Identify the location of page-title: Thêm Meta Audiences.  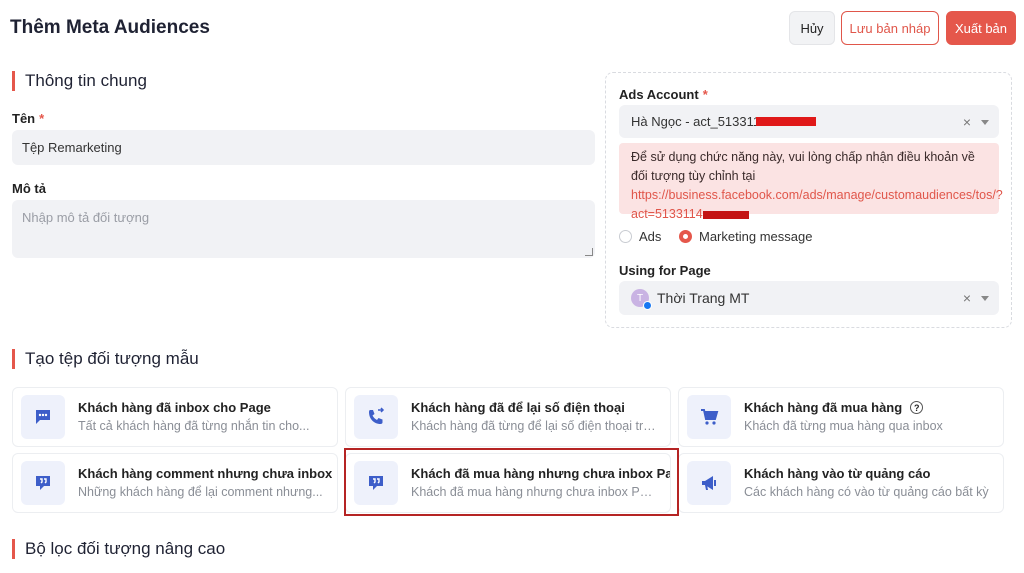
(110, 27).